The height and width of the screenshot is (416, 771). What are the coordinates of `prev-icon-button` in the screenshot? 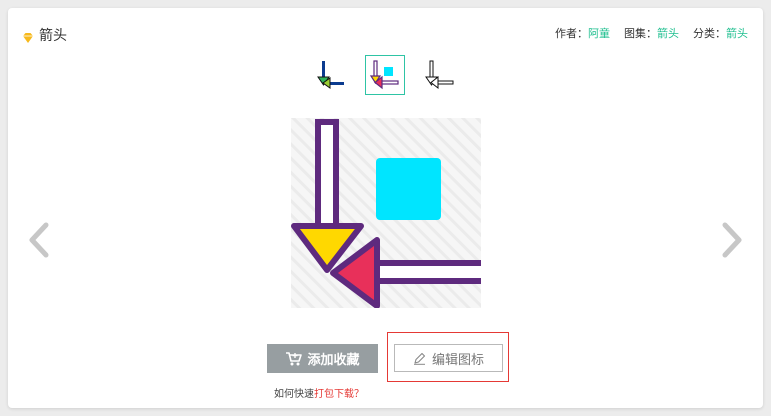 It's located at (39, 240).